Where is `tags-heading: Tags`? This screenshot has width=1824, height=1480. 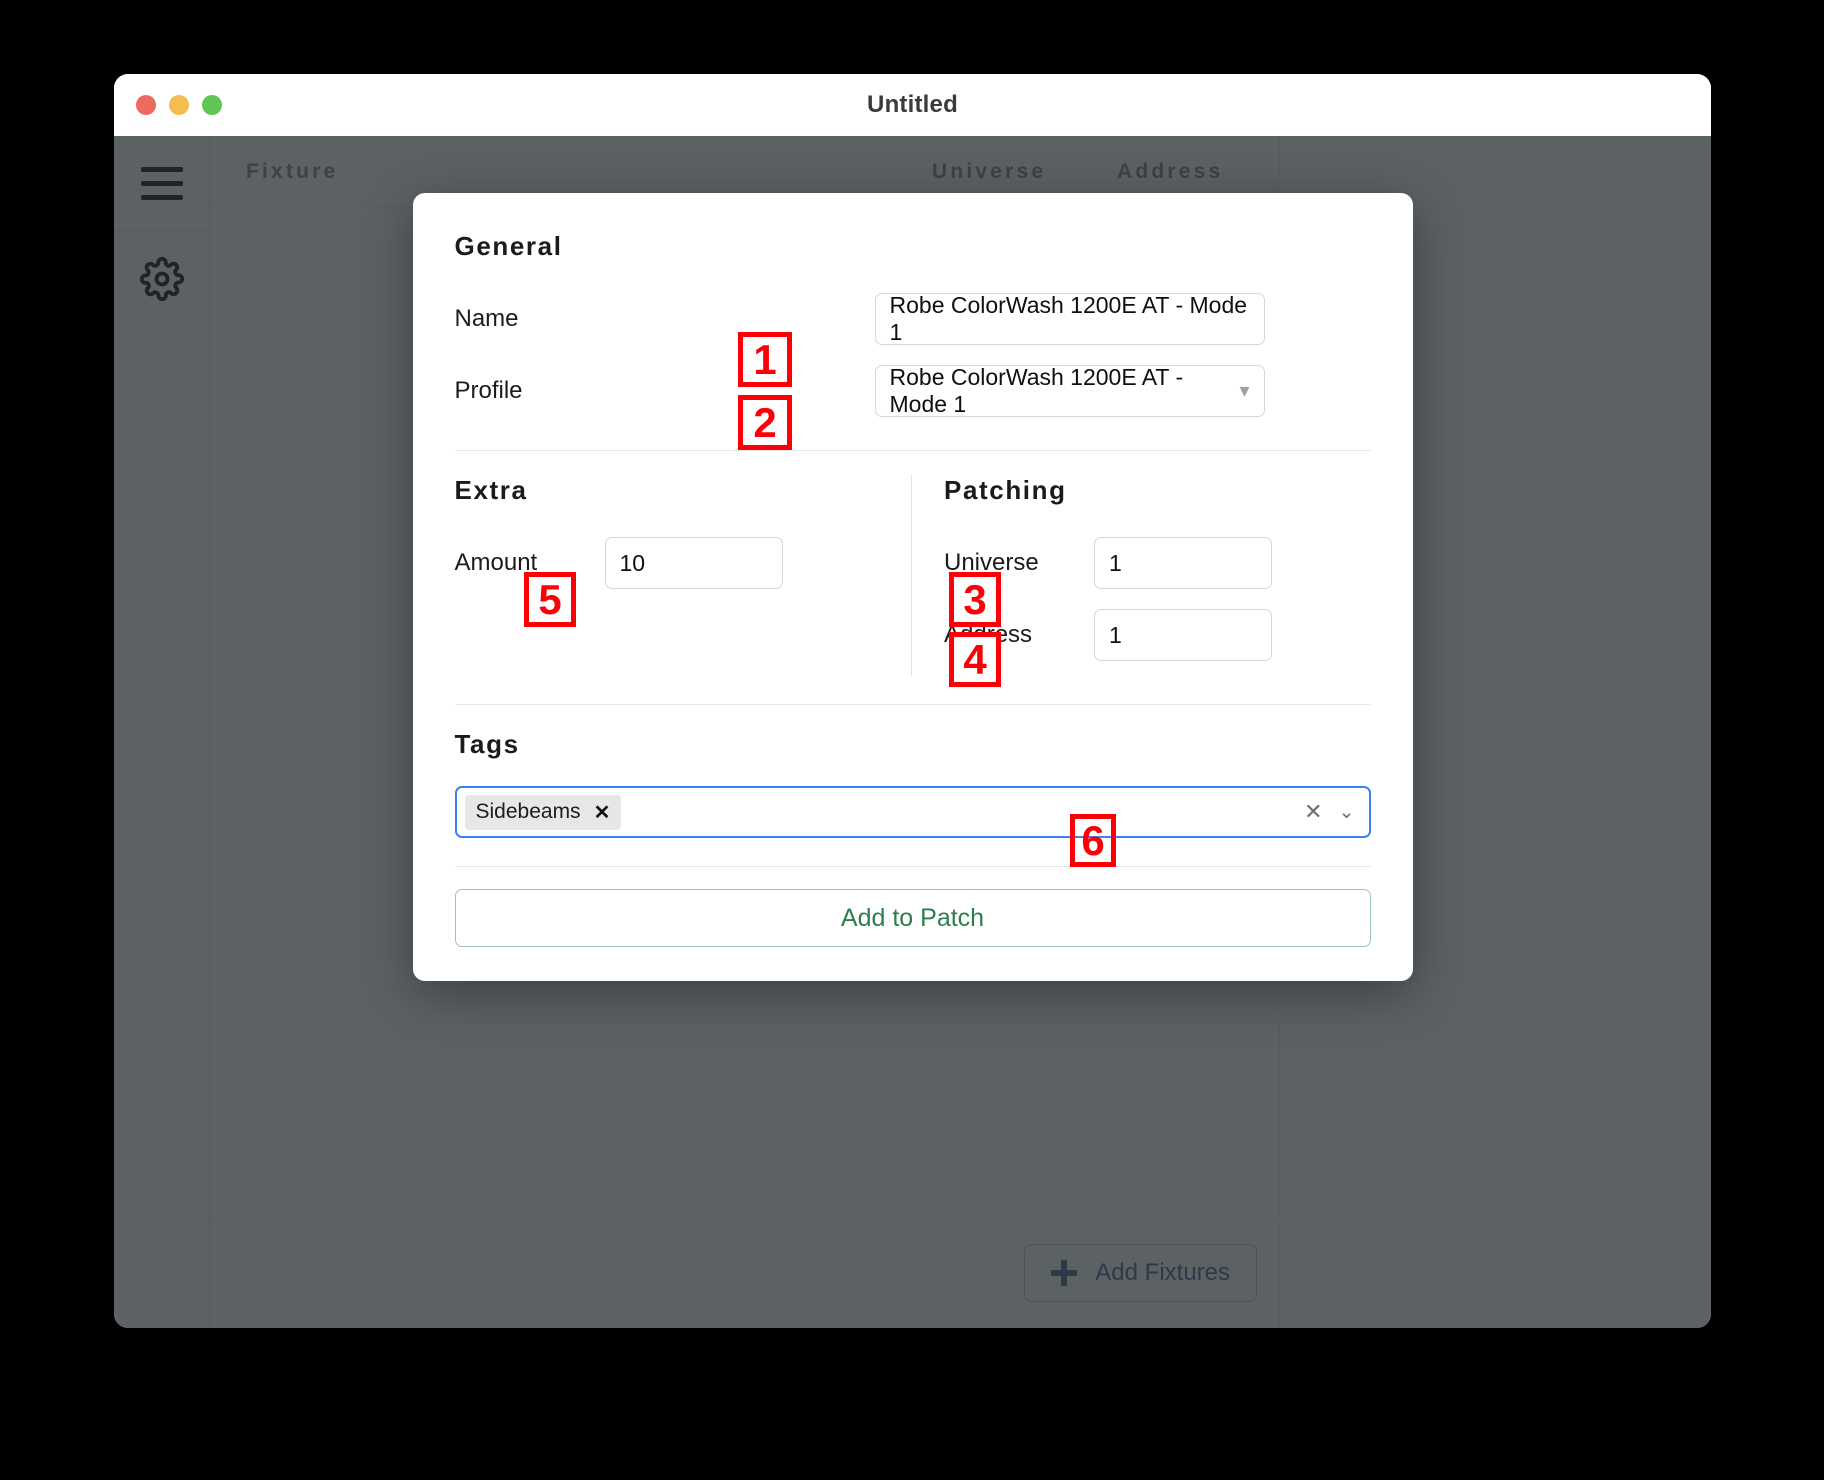 tags-heading: Tags is located at coordinates (487, 744).